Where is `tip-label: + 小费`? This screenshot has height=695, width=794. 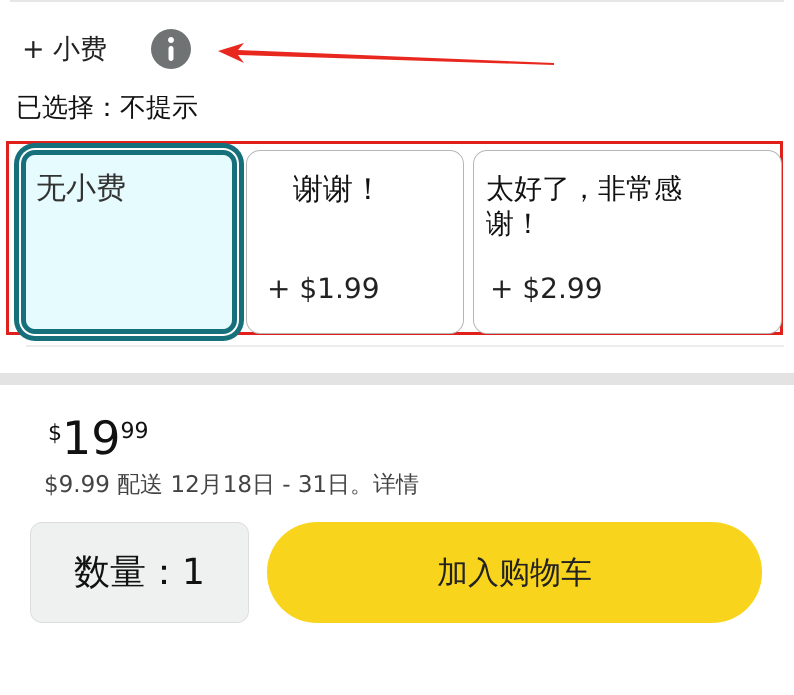
tip-label: + 小费 is located at coordinates (65, 50).